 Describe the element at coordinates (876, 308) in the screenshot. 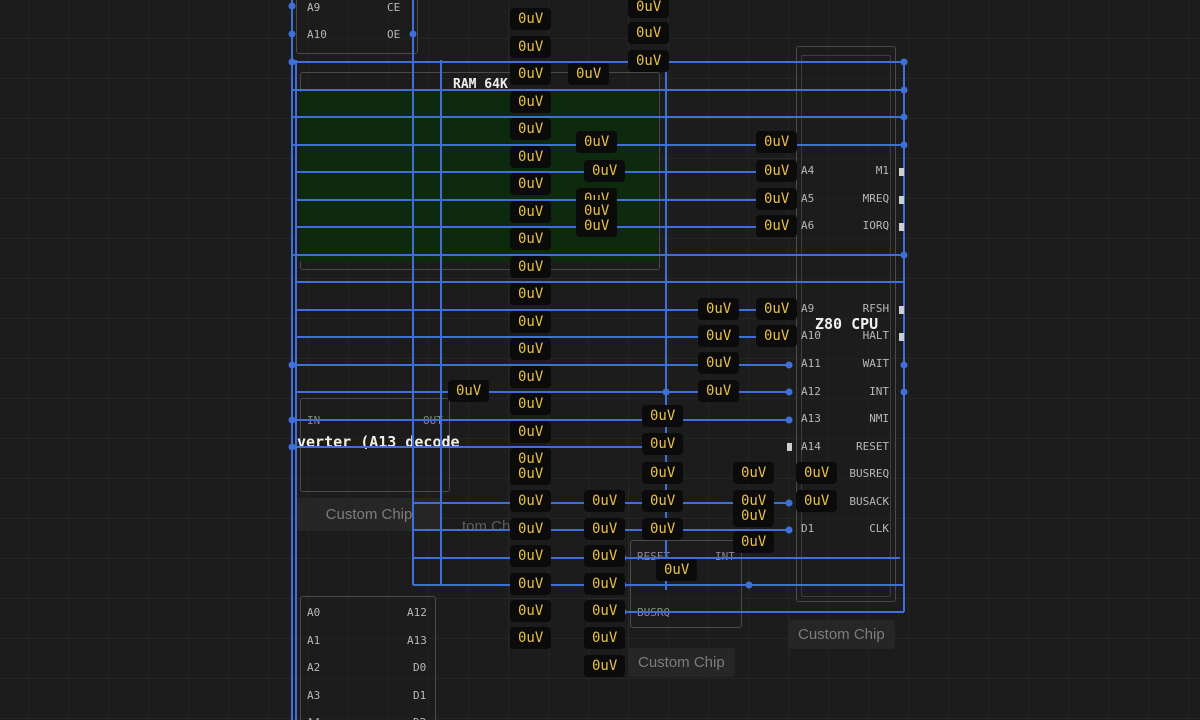

I see `cpu-pin-rfsh: RFSH` at that location.